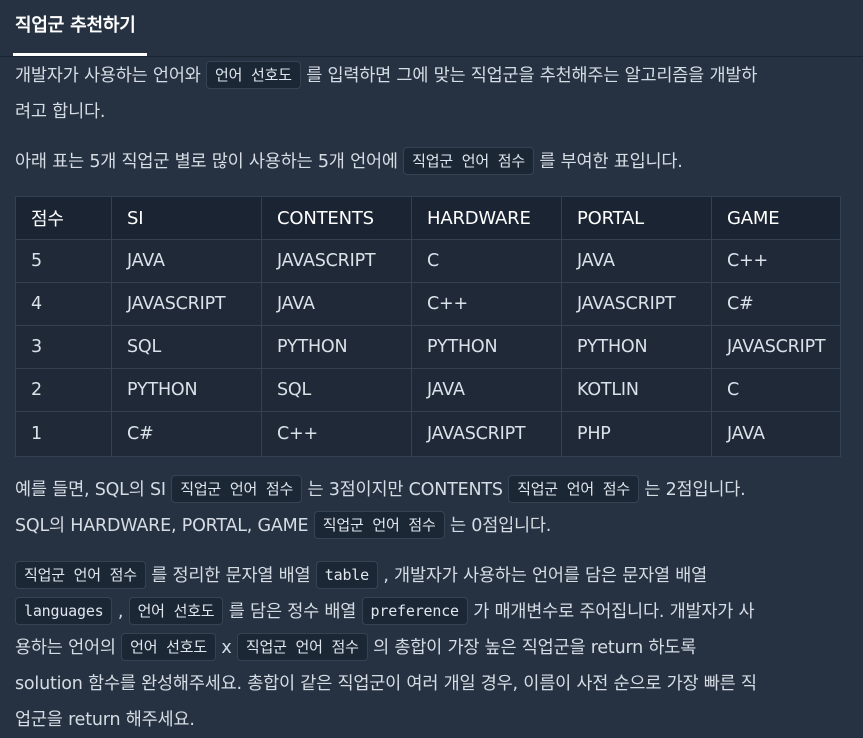 Image resolution: width=863 pixels, height=738 pixels. What do you see at coordinates (542, 576) in the screenshot?
I see `text: , 개발자가 사용하는 언어를 담은 문자열 배열` at bounding box center [542, 576].